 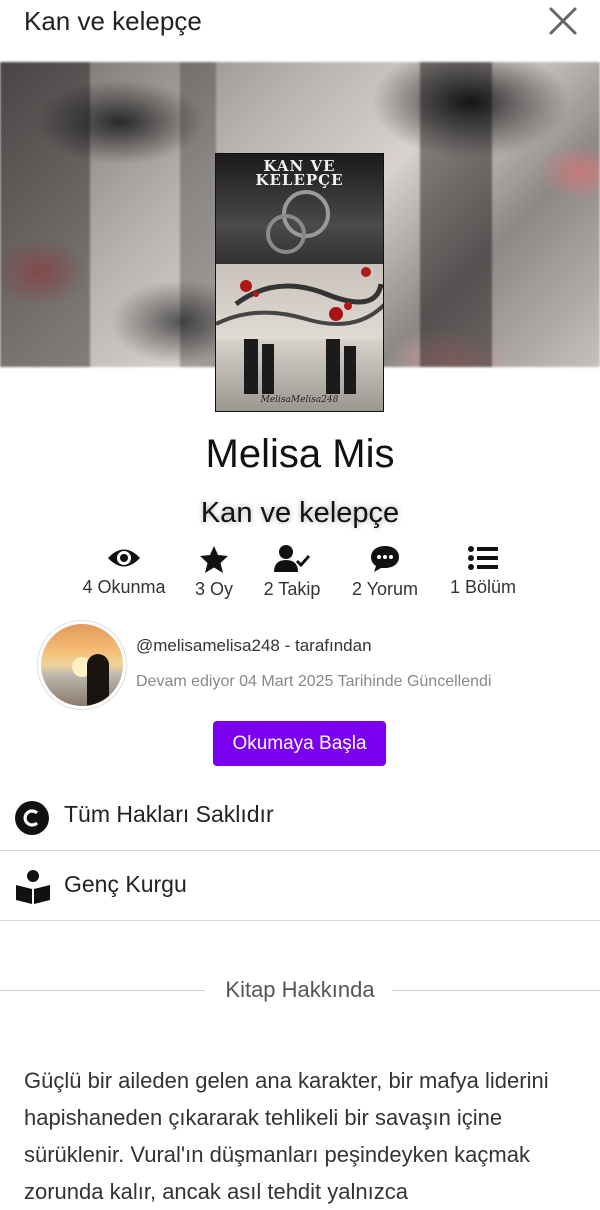 What do you see at coordinates (483, 571) in the screenshot?
I see `stat-chapters: 1 Bölüm` at bounding box center [483, 571].